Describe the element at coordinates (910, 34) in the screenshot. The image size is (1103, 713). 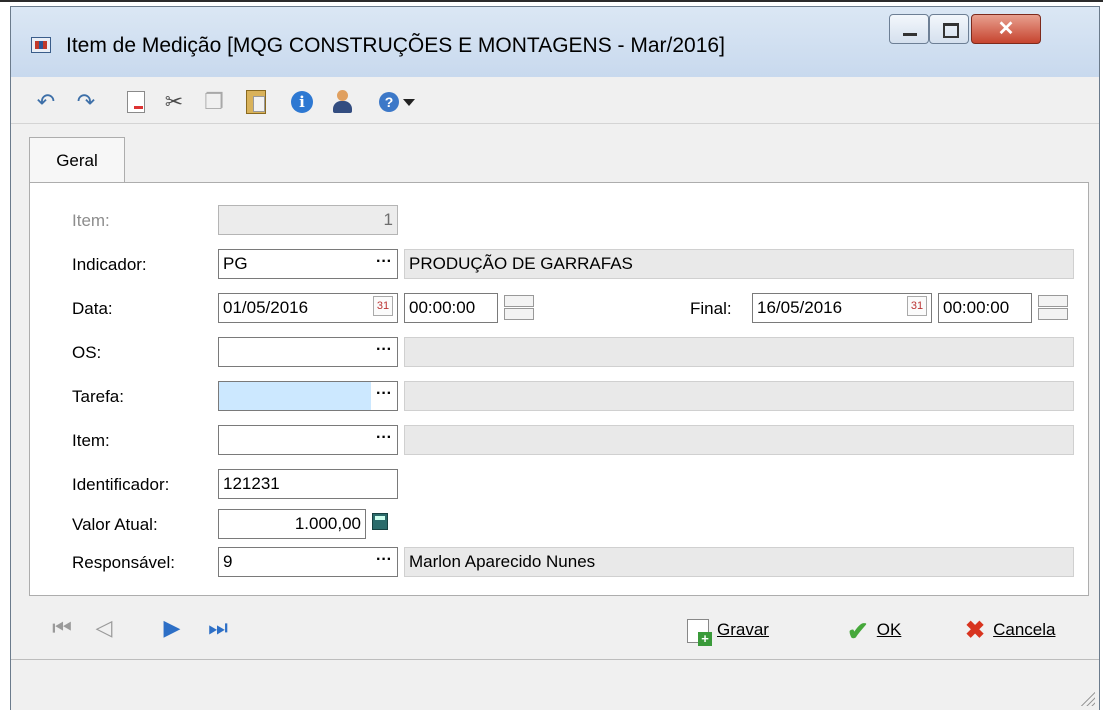
I see `minimize-icon` at that location.